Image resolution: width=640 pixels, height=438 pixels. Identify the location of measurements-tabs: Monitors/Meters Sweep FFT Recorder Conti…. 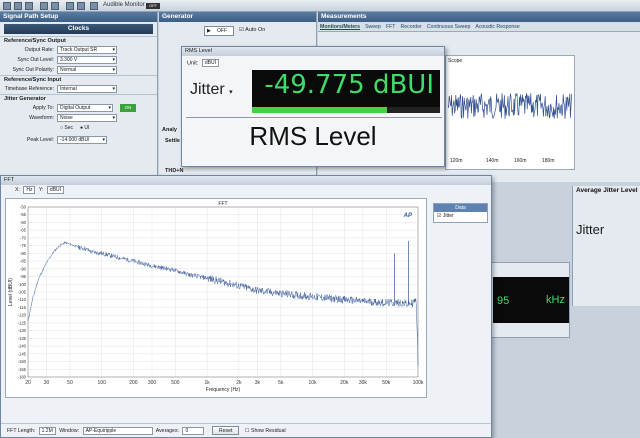
(479, 27).